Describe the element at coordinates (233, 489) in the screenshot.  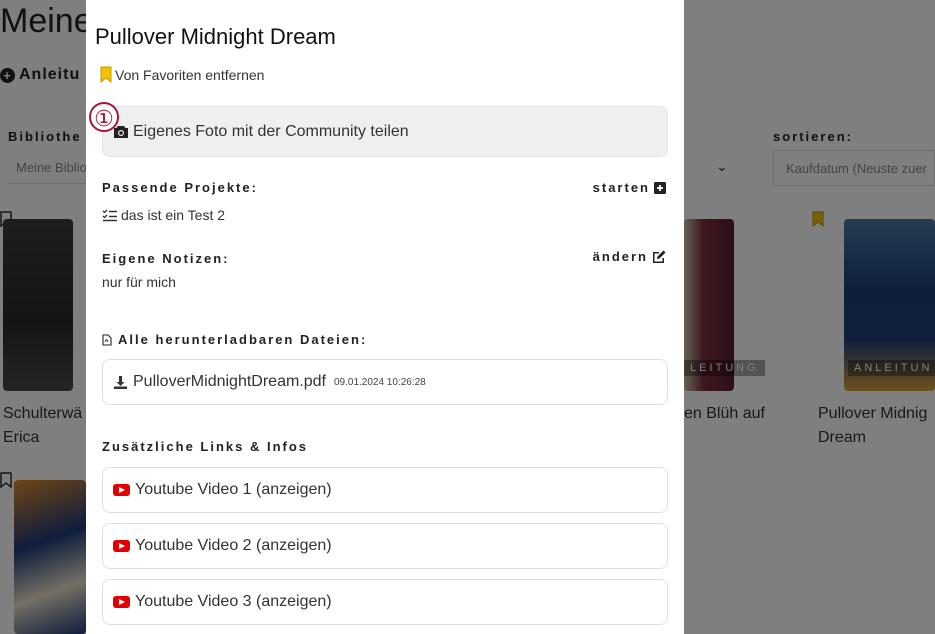
I see `youtube-link-1-label: Youtube Video 1 (anzeigen)` at that location.